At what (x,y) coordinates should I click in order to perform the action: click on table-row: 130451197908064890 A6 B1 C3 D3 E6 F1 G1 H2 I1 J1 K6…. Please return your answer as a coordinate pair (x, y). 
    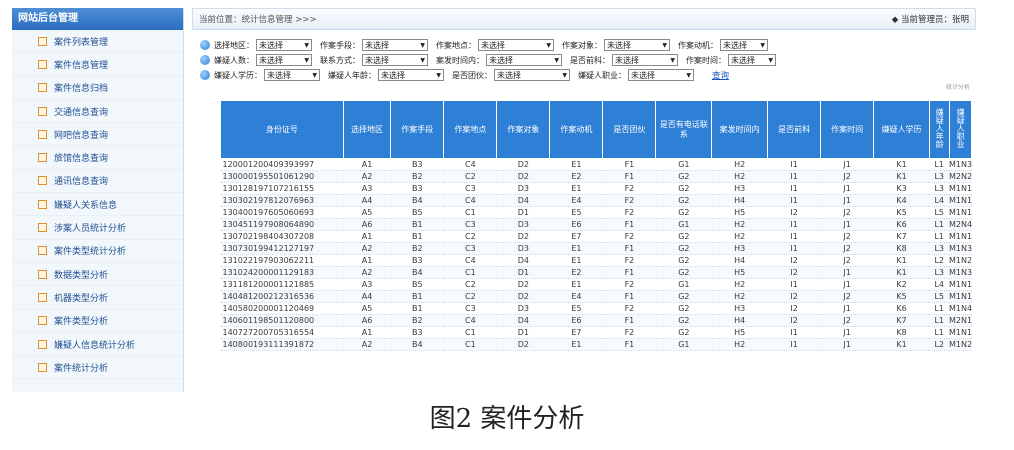
    Looking at the image, I should click on (596, 224).